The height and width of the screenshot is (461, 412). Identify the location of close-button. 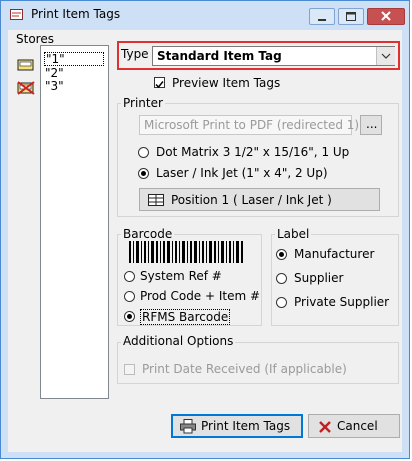
(386, 16).